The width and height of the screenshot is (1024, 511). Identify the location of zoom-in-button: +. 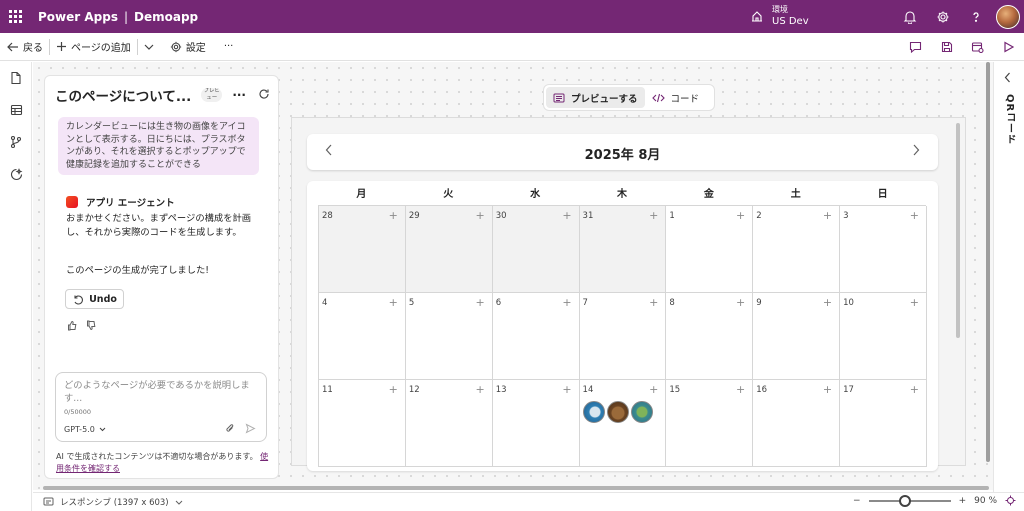
(963, 501).